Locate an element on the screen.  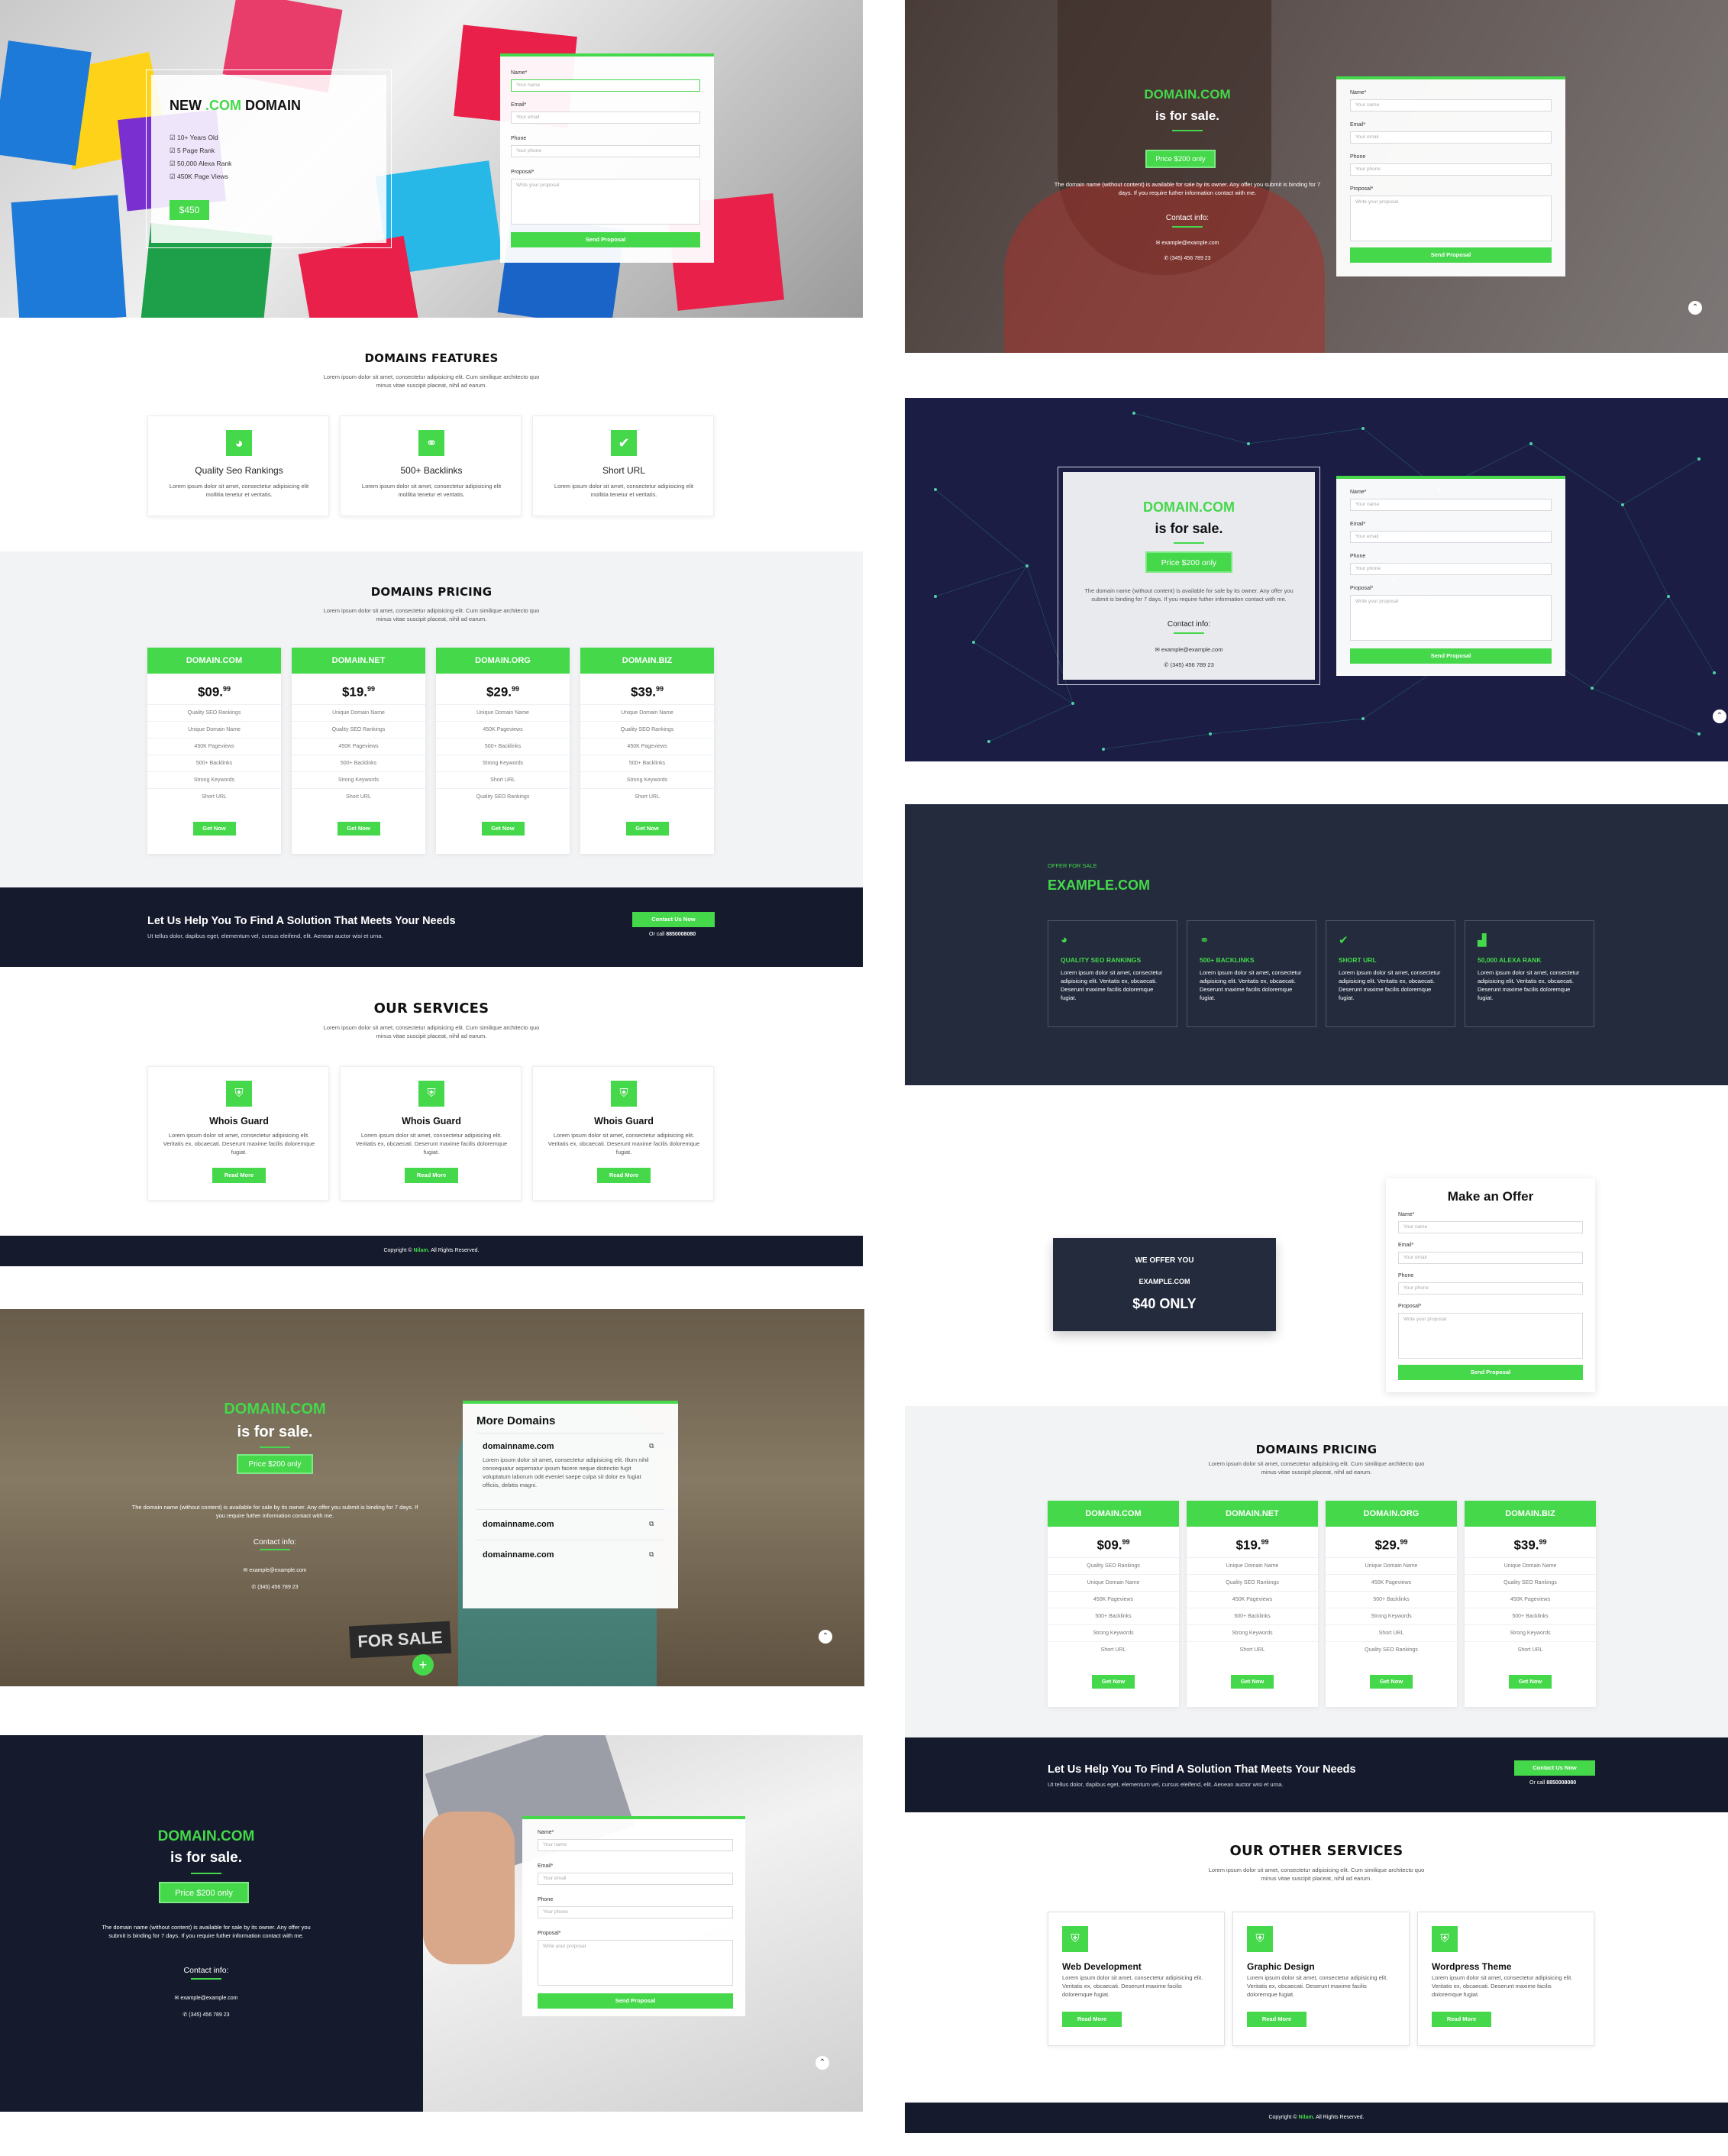
shield-icon: ⛨ is located at coordinates (239, 1094).